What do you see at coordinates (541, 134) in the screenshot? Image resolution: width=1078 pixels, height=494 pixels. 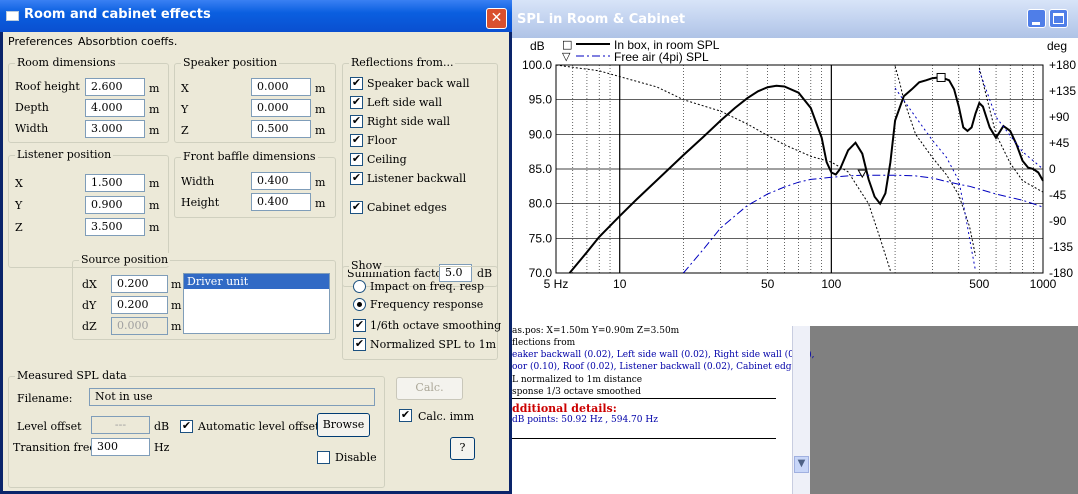 I see `y-tick-label: 90.0` at bounding box center [541, 134].